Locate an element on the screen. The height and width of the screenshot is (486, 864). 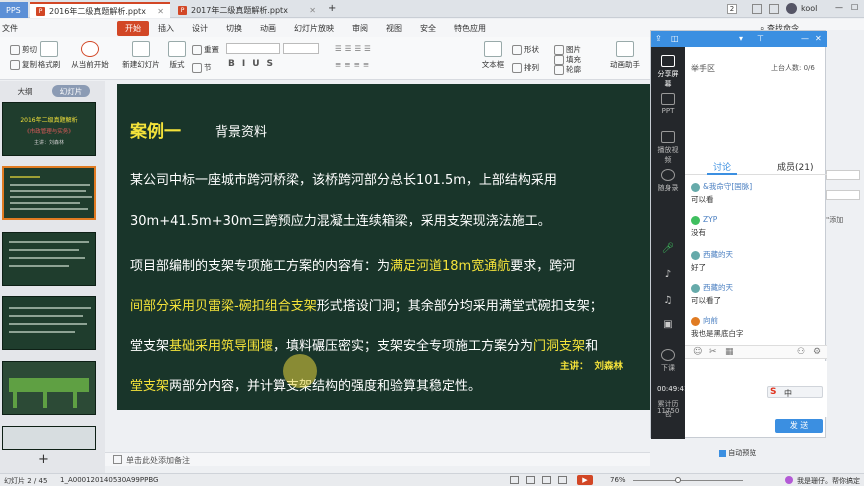
slideshow-play-icon: ▶ is located at coordinates (585, 480).